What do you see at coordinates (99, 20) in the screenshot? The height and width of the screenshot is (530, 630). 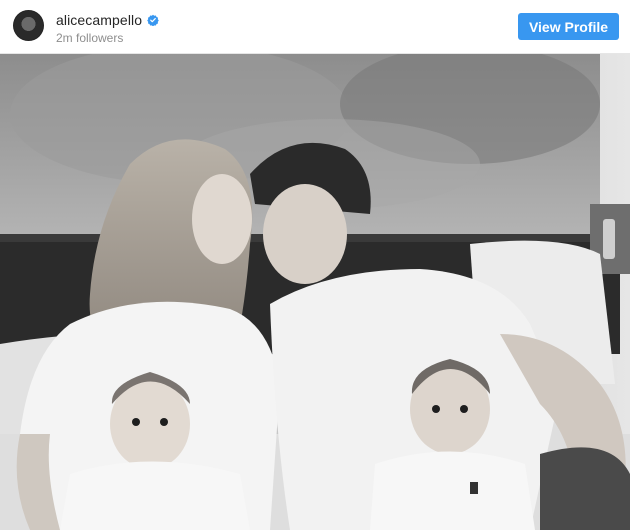 I see `username-link: alicecampello` at bounding box center [99, 20].